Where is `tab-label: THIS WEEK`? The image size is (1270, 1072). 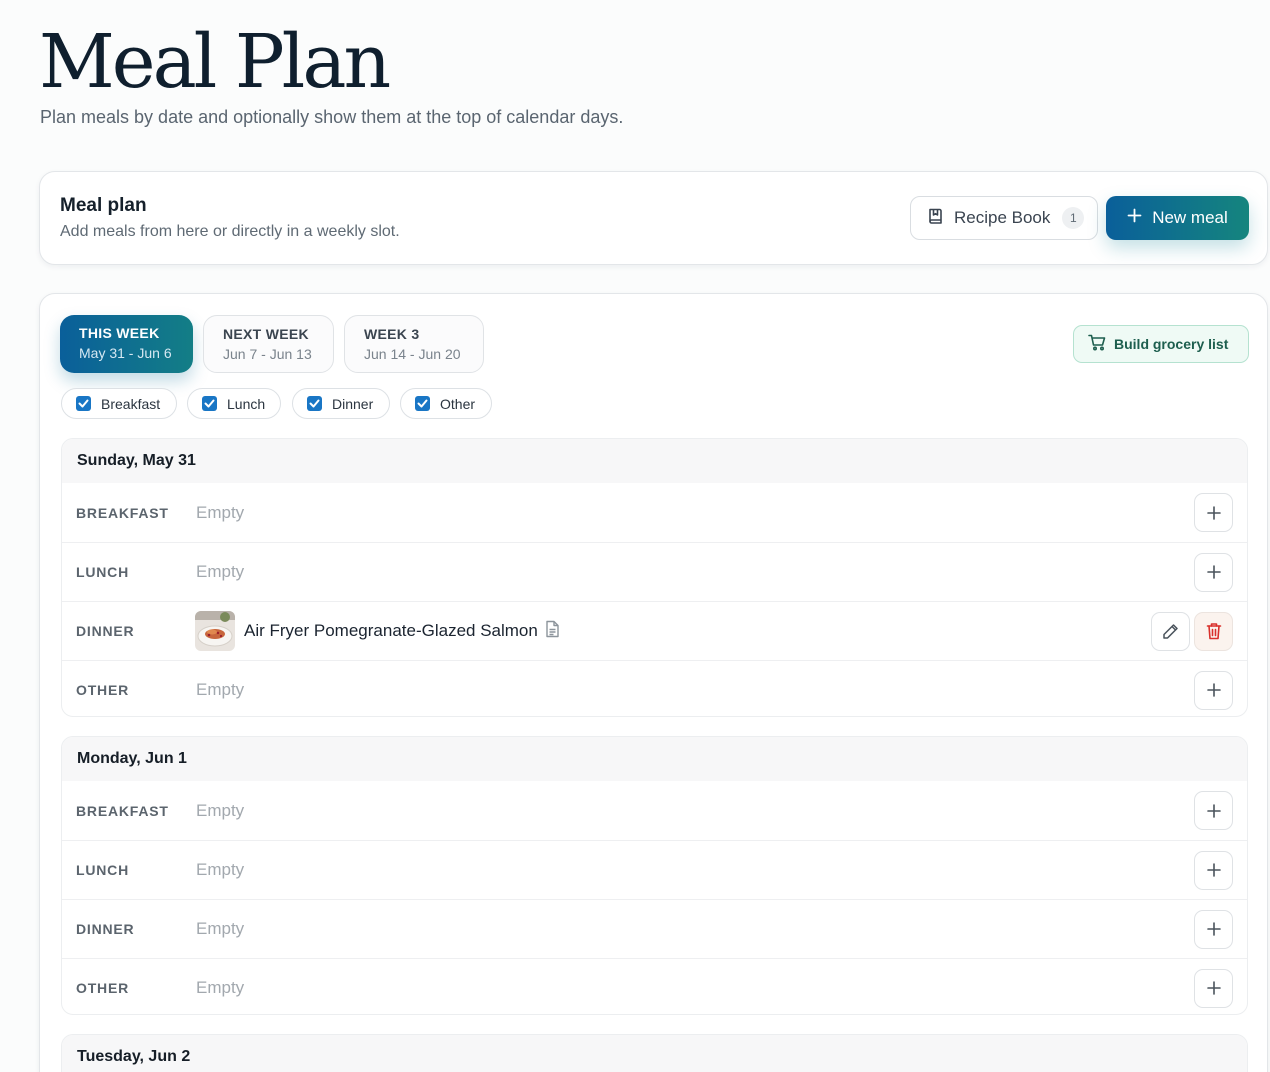 tab-label: THIS WEEK is located at coordinates (119, 333).